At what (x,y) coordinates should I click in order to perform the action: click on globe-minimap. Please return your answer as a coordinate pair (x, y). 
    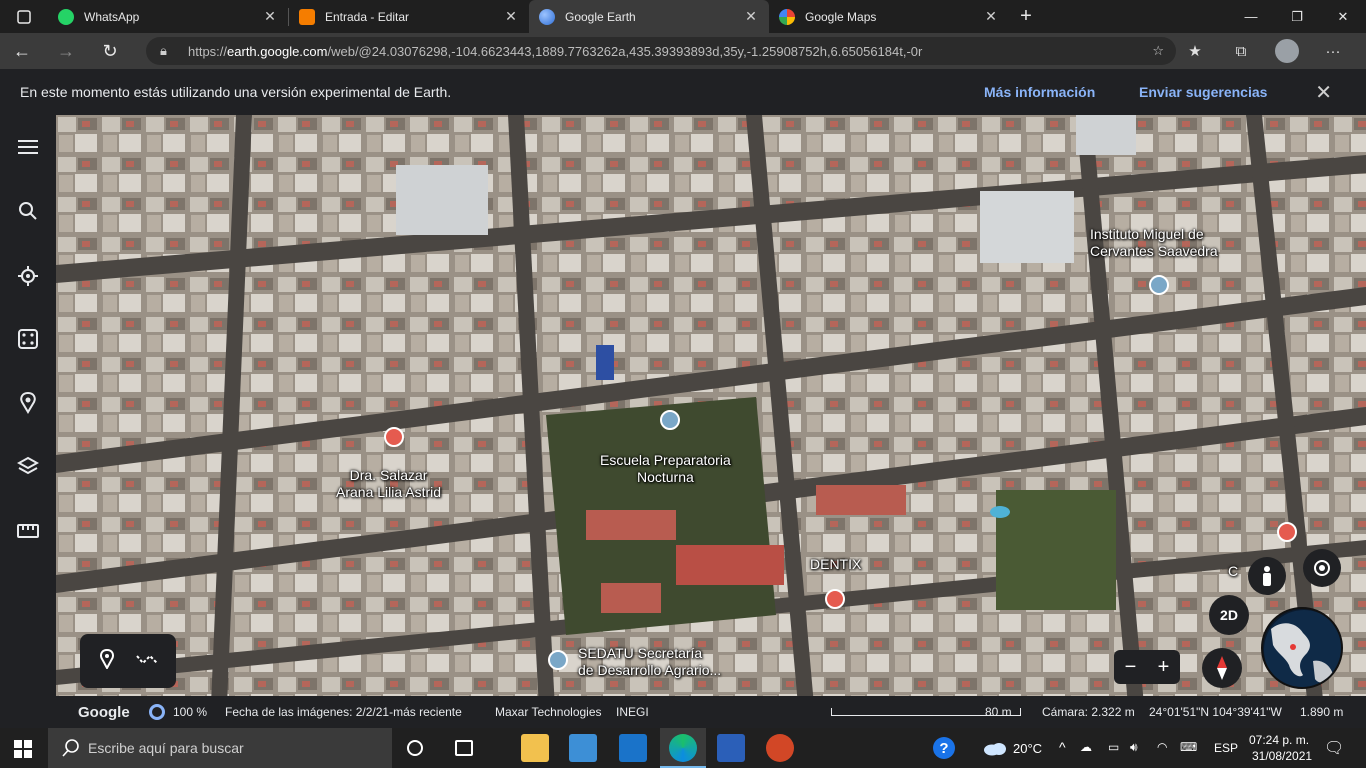
    Looking at the image, I should click on (1302, 648).